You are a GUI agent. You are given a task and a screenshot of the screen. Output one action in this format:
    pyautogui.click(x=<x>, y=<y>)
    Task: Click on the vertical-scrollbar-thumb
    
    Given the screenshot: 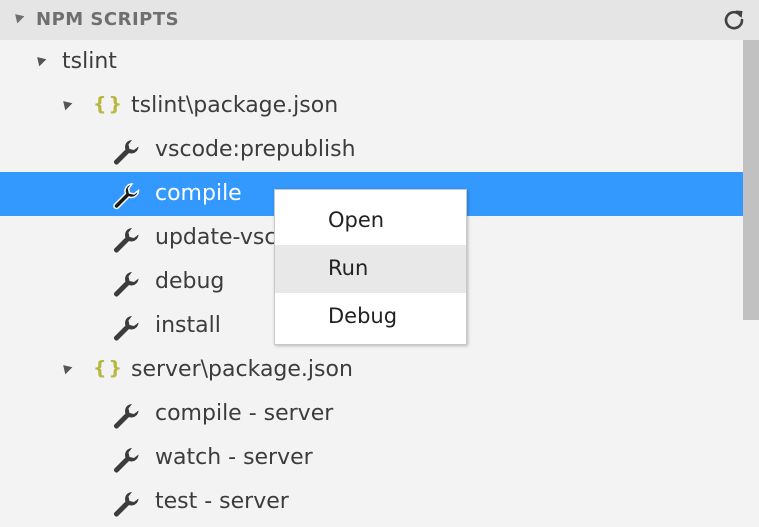 What is the action you would take?
    pyautogui.click(x=751, y=180)
    